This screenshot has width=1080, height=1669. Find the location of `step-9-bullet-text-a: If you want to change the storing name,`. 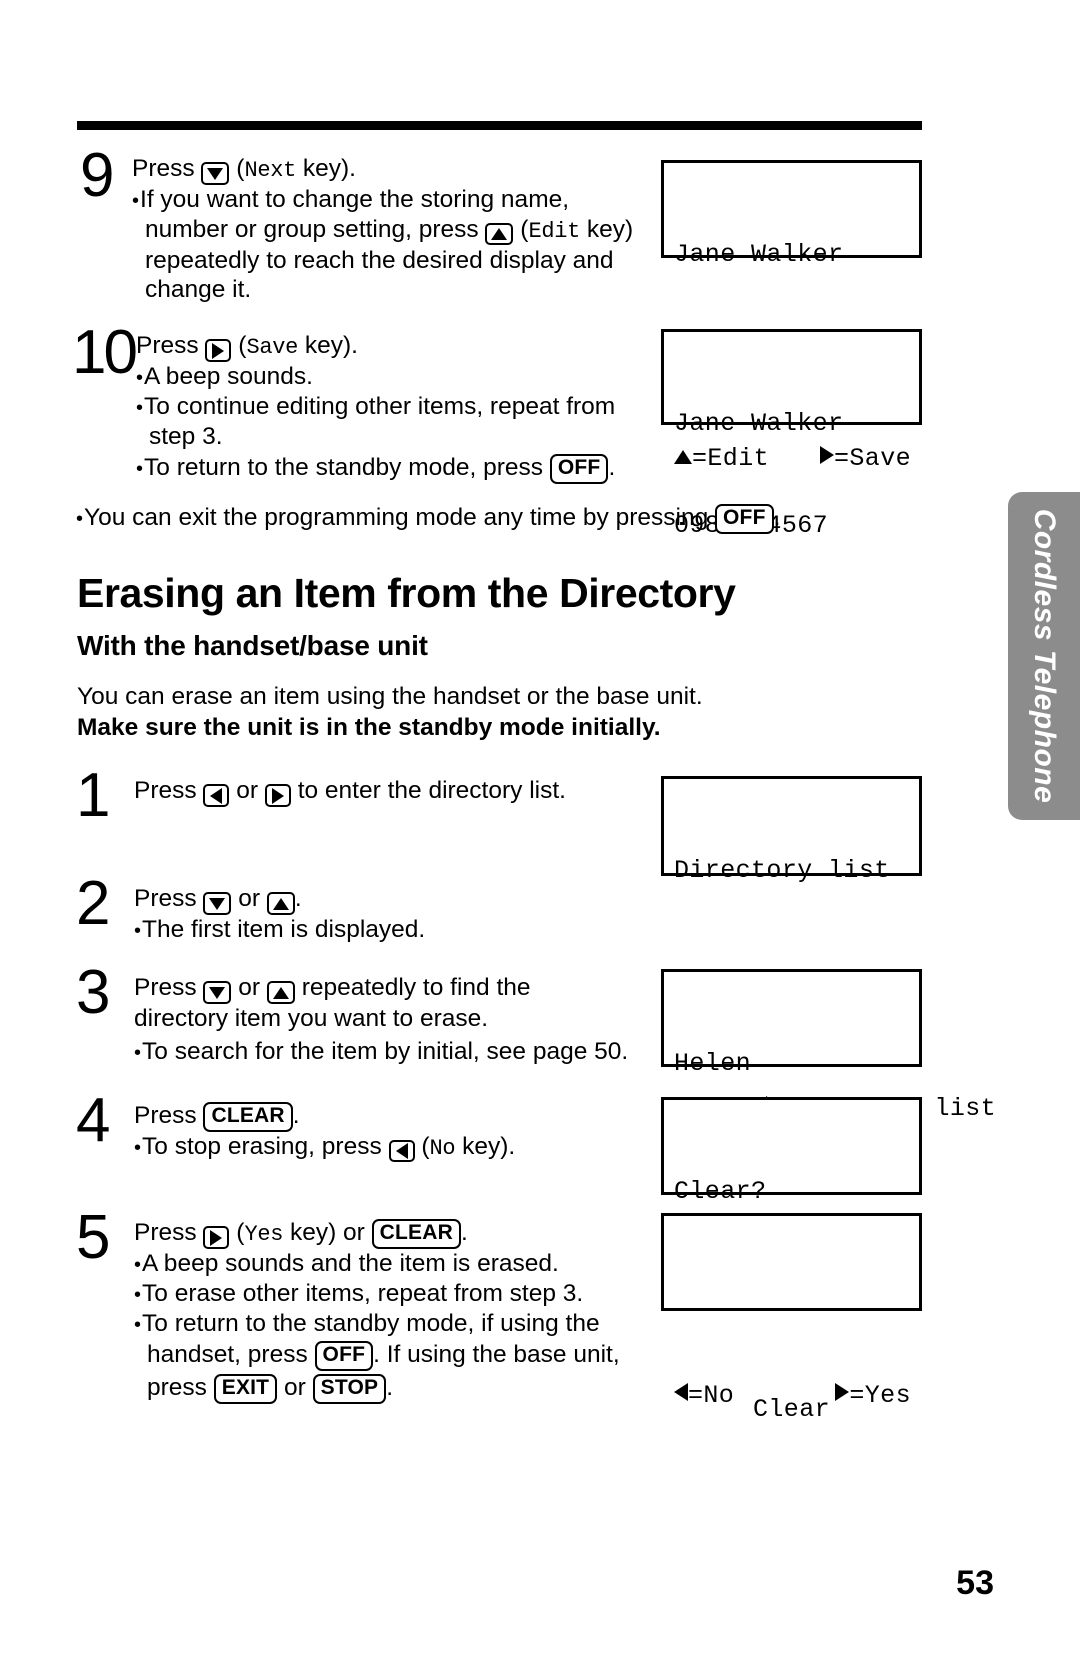

step-9-bullet-text-a: If you want to change the storing name, is located at coordinates (355, 199).